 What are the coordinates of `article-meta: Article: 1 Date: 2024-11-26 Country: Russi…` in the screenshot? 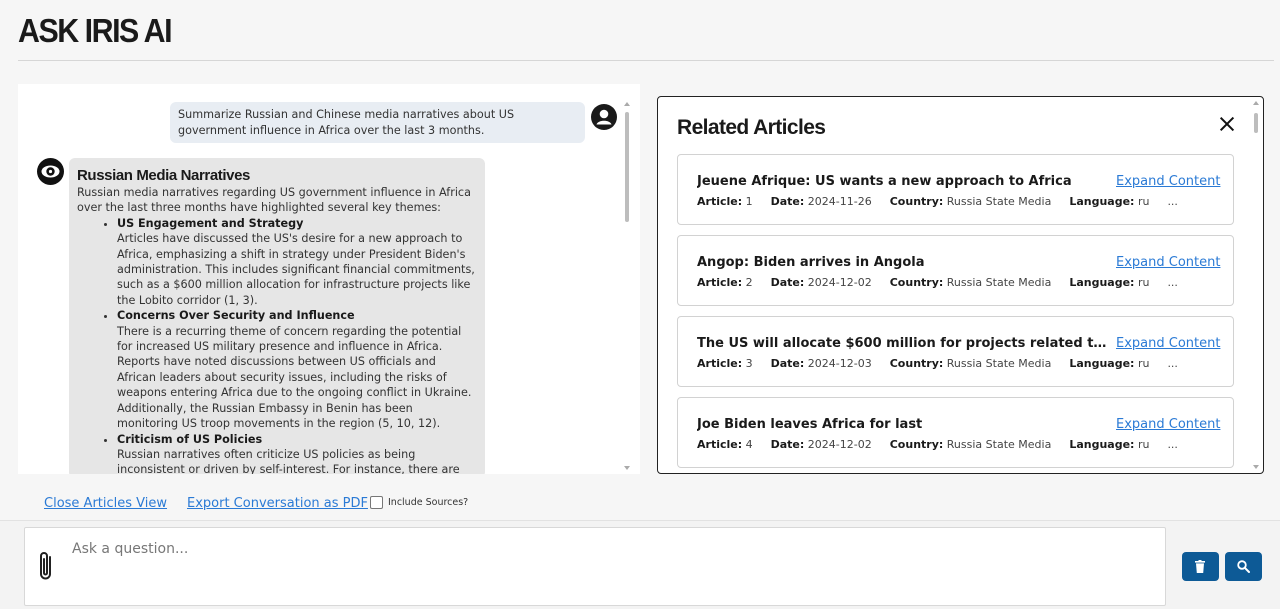 It's located at (937, 201).